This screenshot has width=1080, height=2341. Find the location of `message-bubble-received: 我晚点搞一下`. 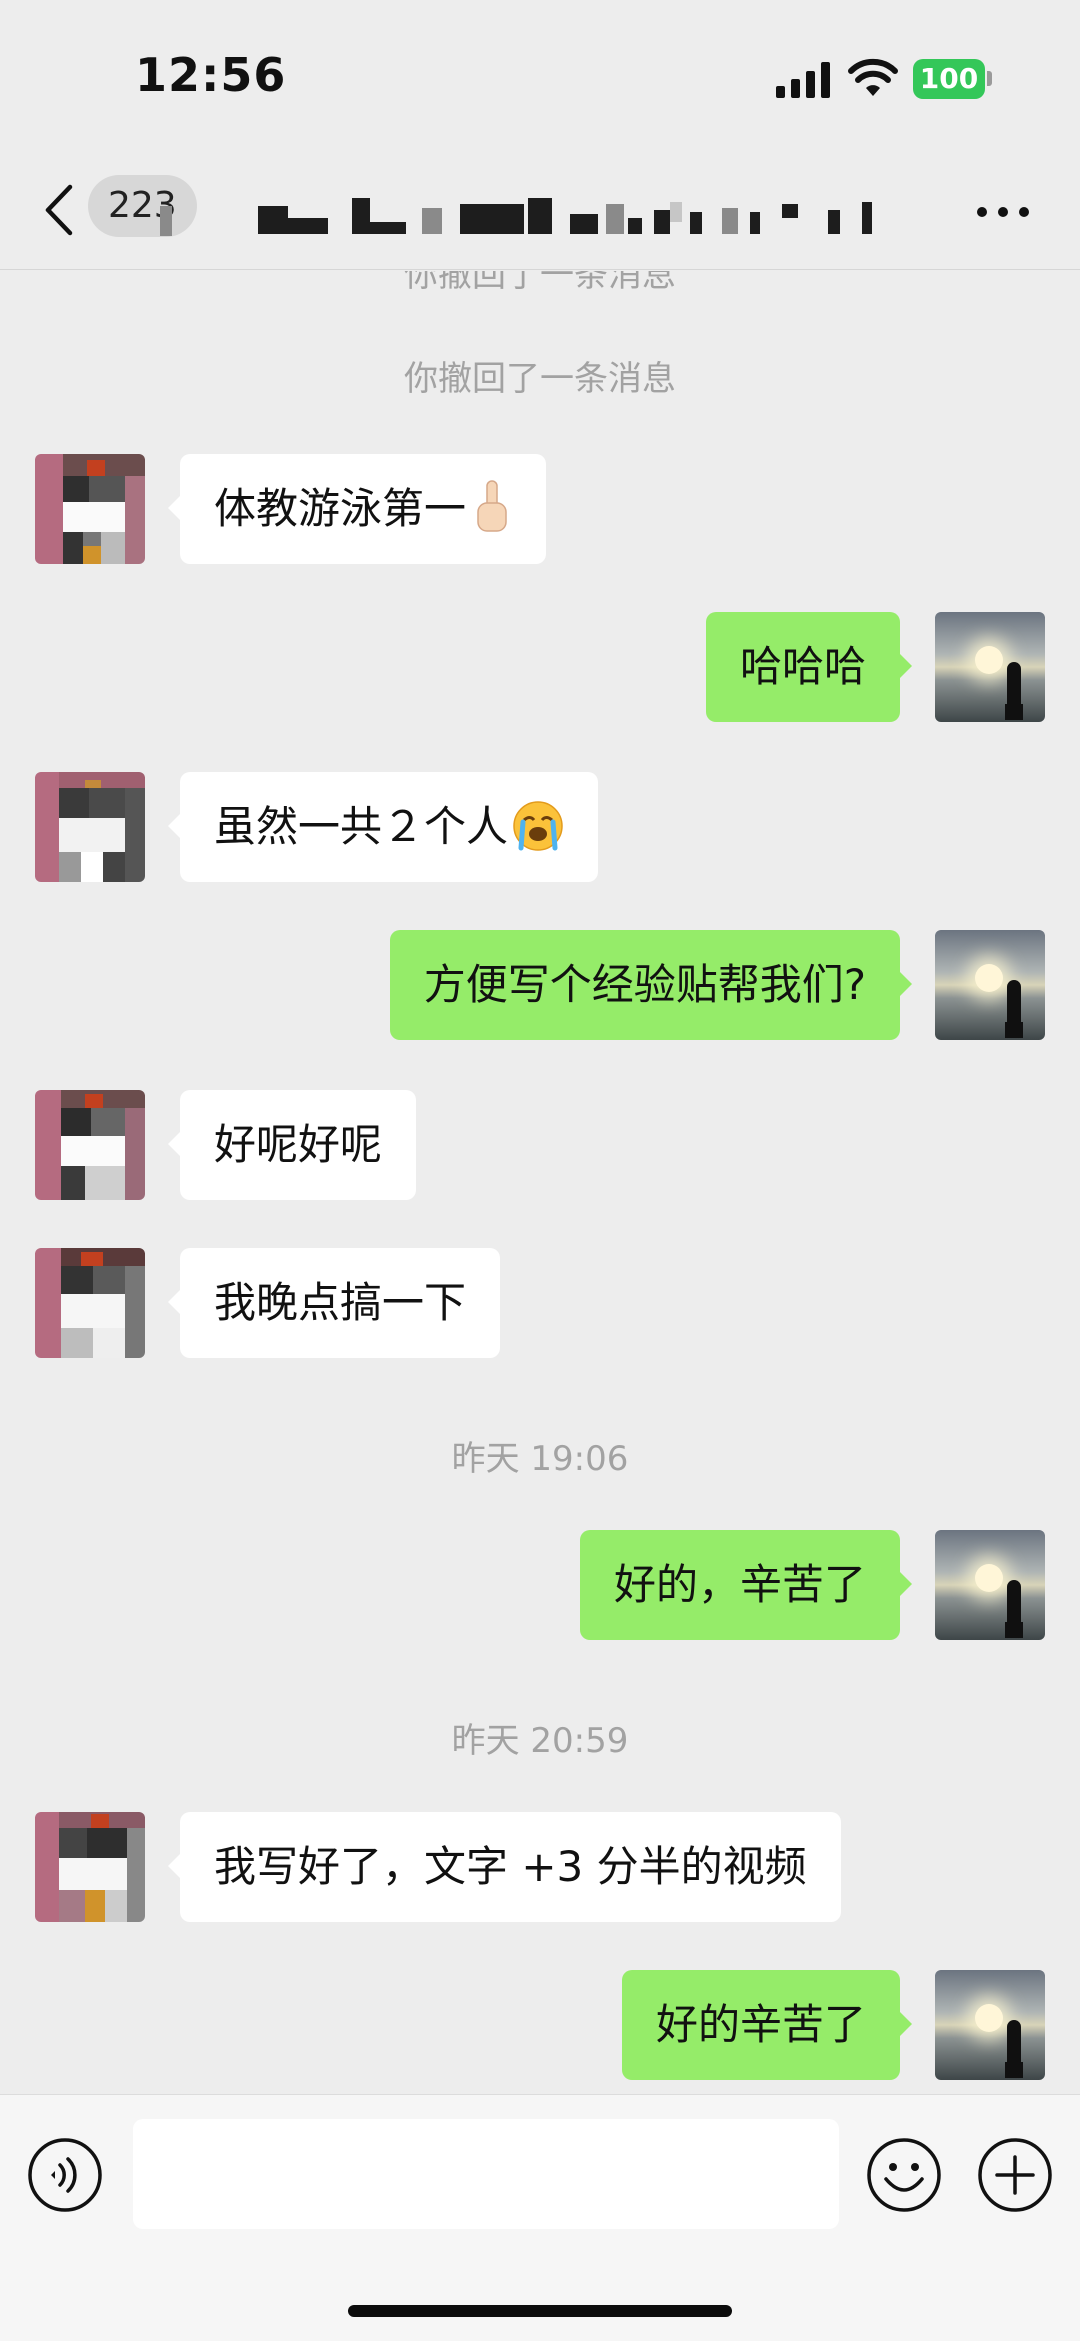

message-bubble-received: 我晚点搞一下 is located at coordinates (334, 1303).